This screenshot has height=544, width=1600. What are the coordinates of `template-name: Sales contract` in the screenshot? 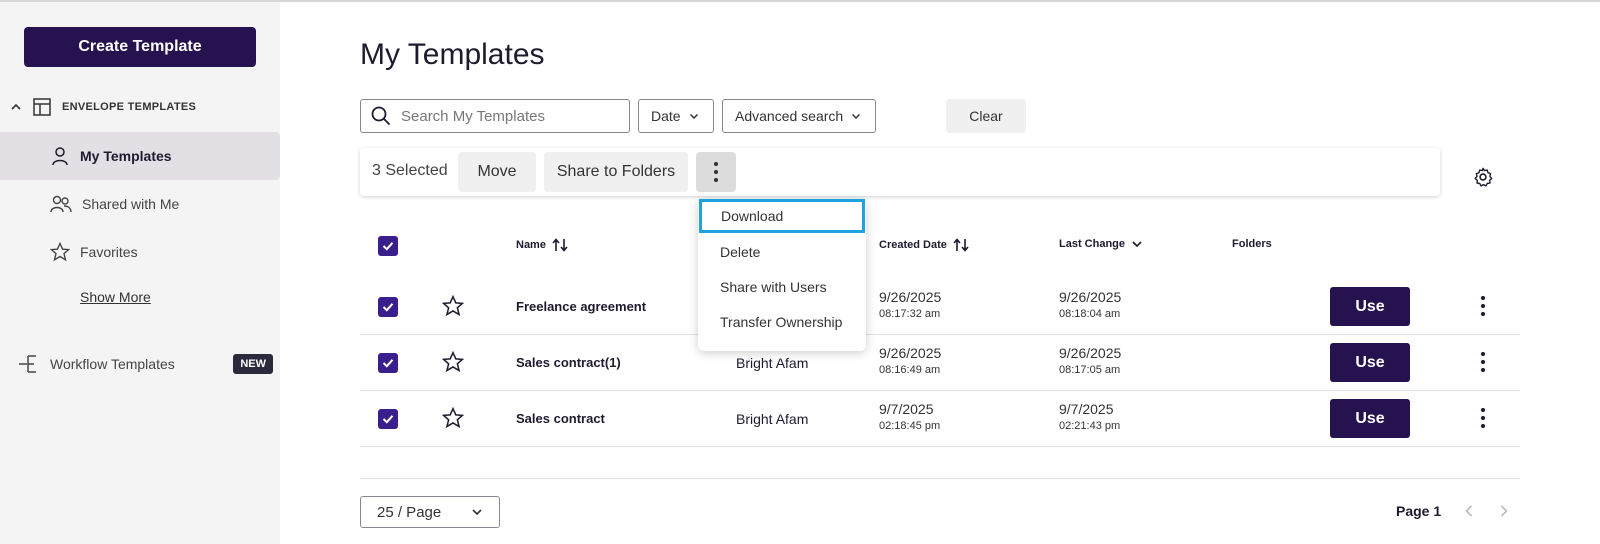 It's located at (560, 418).